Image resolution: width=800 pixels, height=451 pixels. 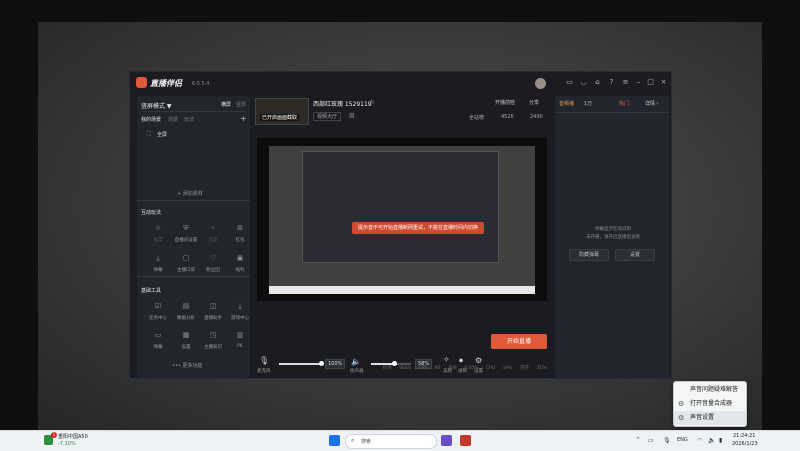 I want to click on network-icon: ▭, so click(x=651, y=440).